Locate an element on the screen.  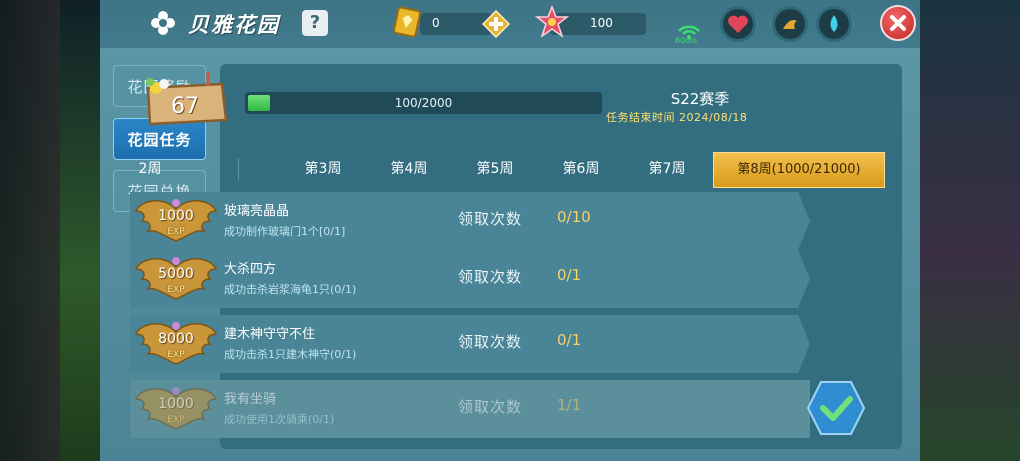
exp-amount: 8000 is located at coordinates (176, 339).